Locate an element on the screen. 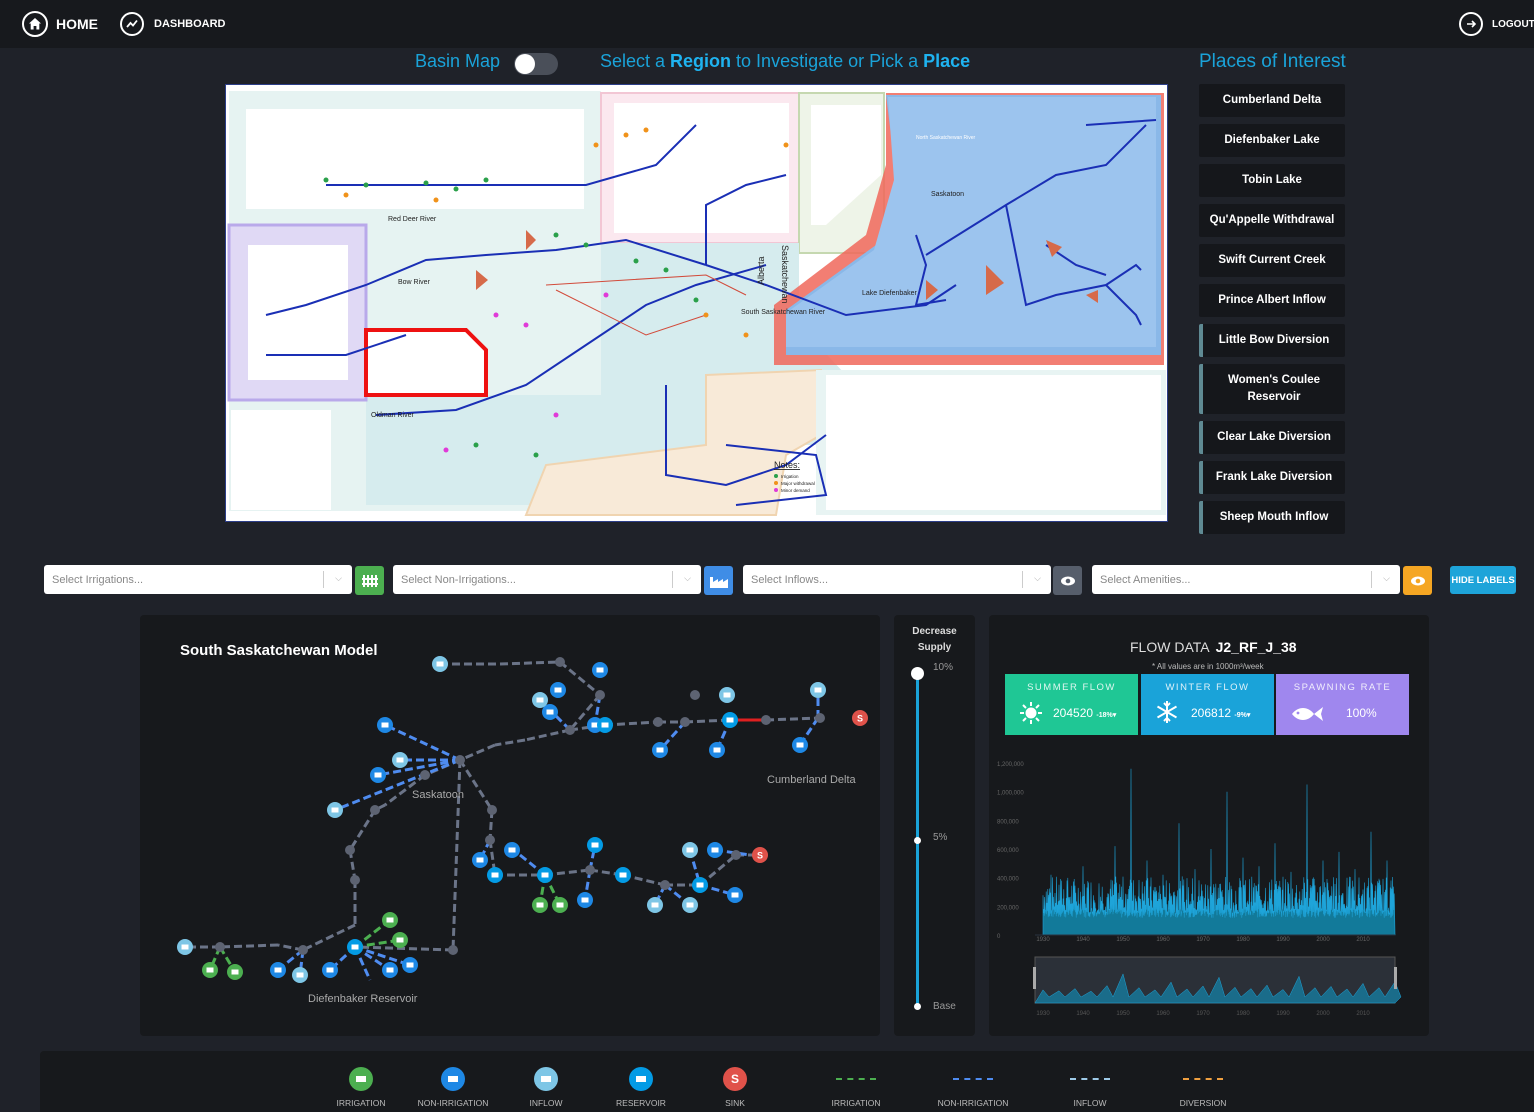 The width and height of the screenshot is (1534, 1112). irrigation-filter-button is located at coordinates (369, 580).